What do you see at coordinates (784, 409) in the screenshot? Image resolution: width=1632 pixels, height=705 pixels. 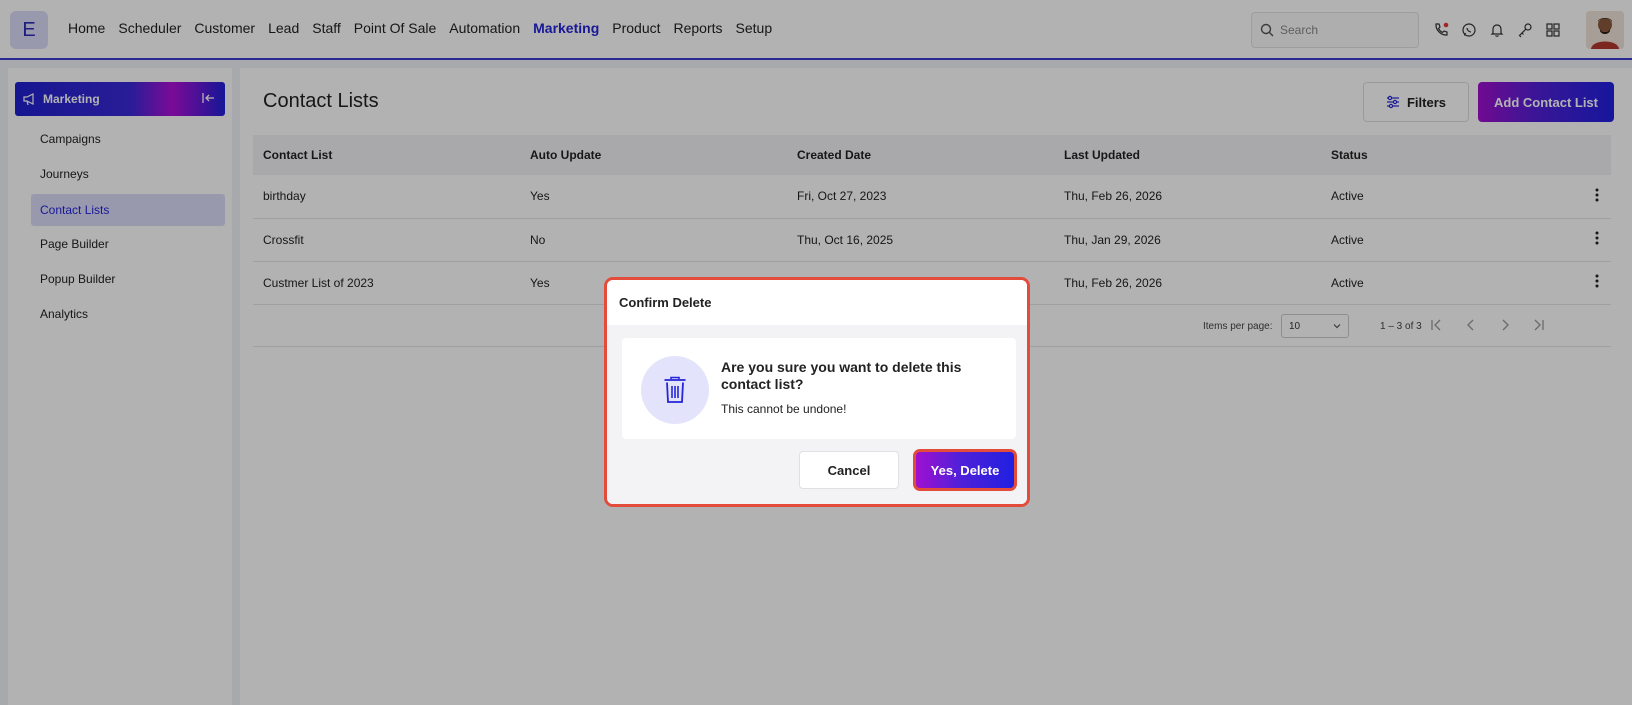 I see `dialog-warning: This cannot be undone!` at bounding box center [784, 409].